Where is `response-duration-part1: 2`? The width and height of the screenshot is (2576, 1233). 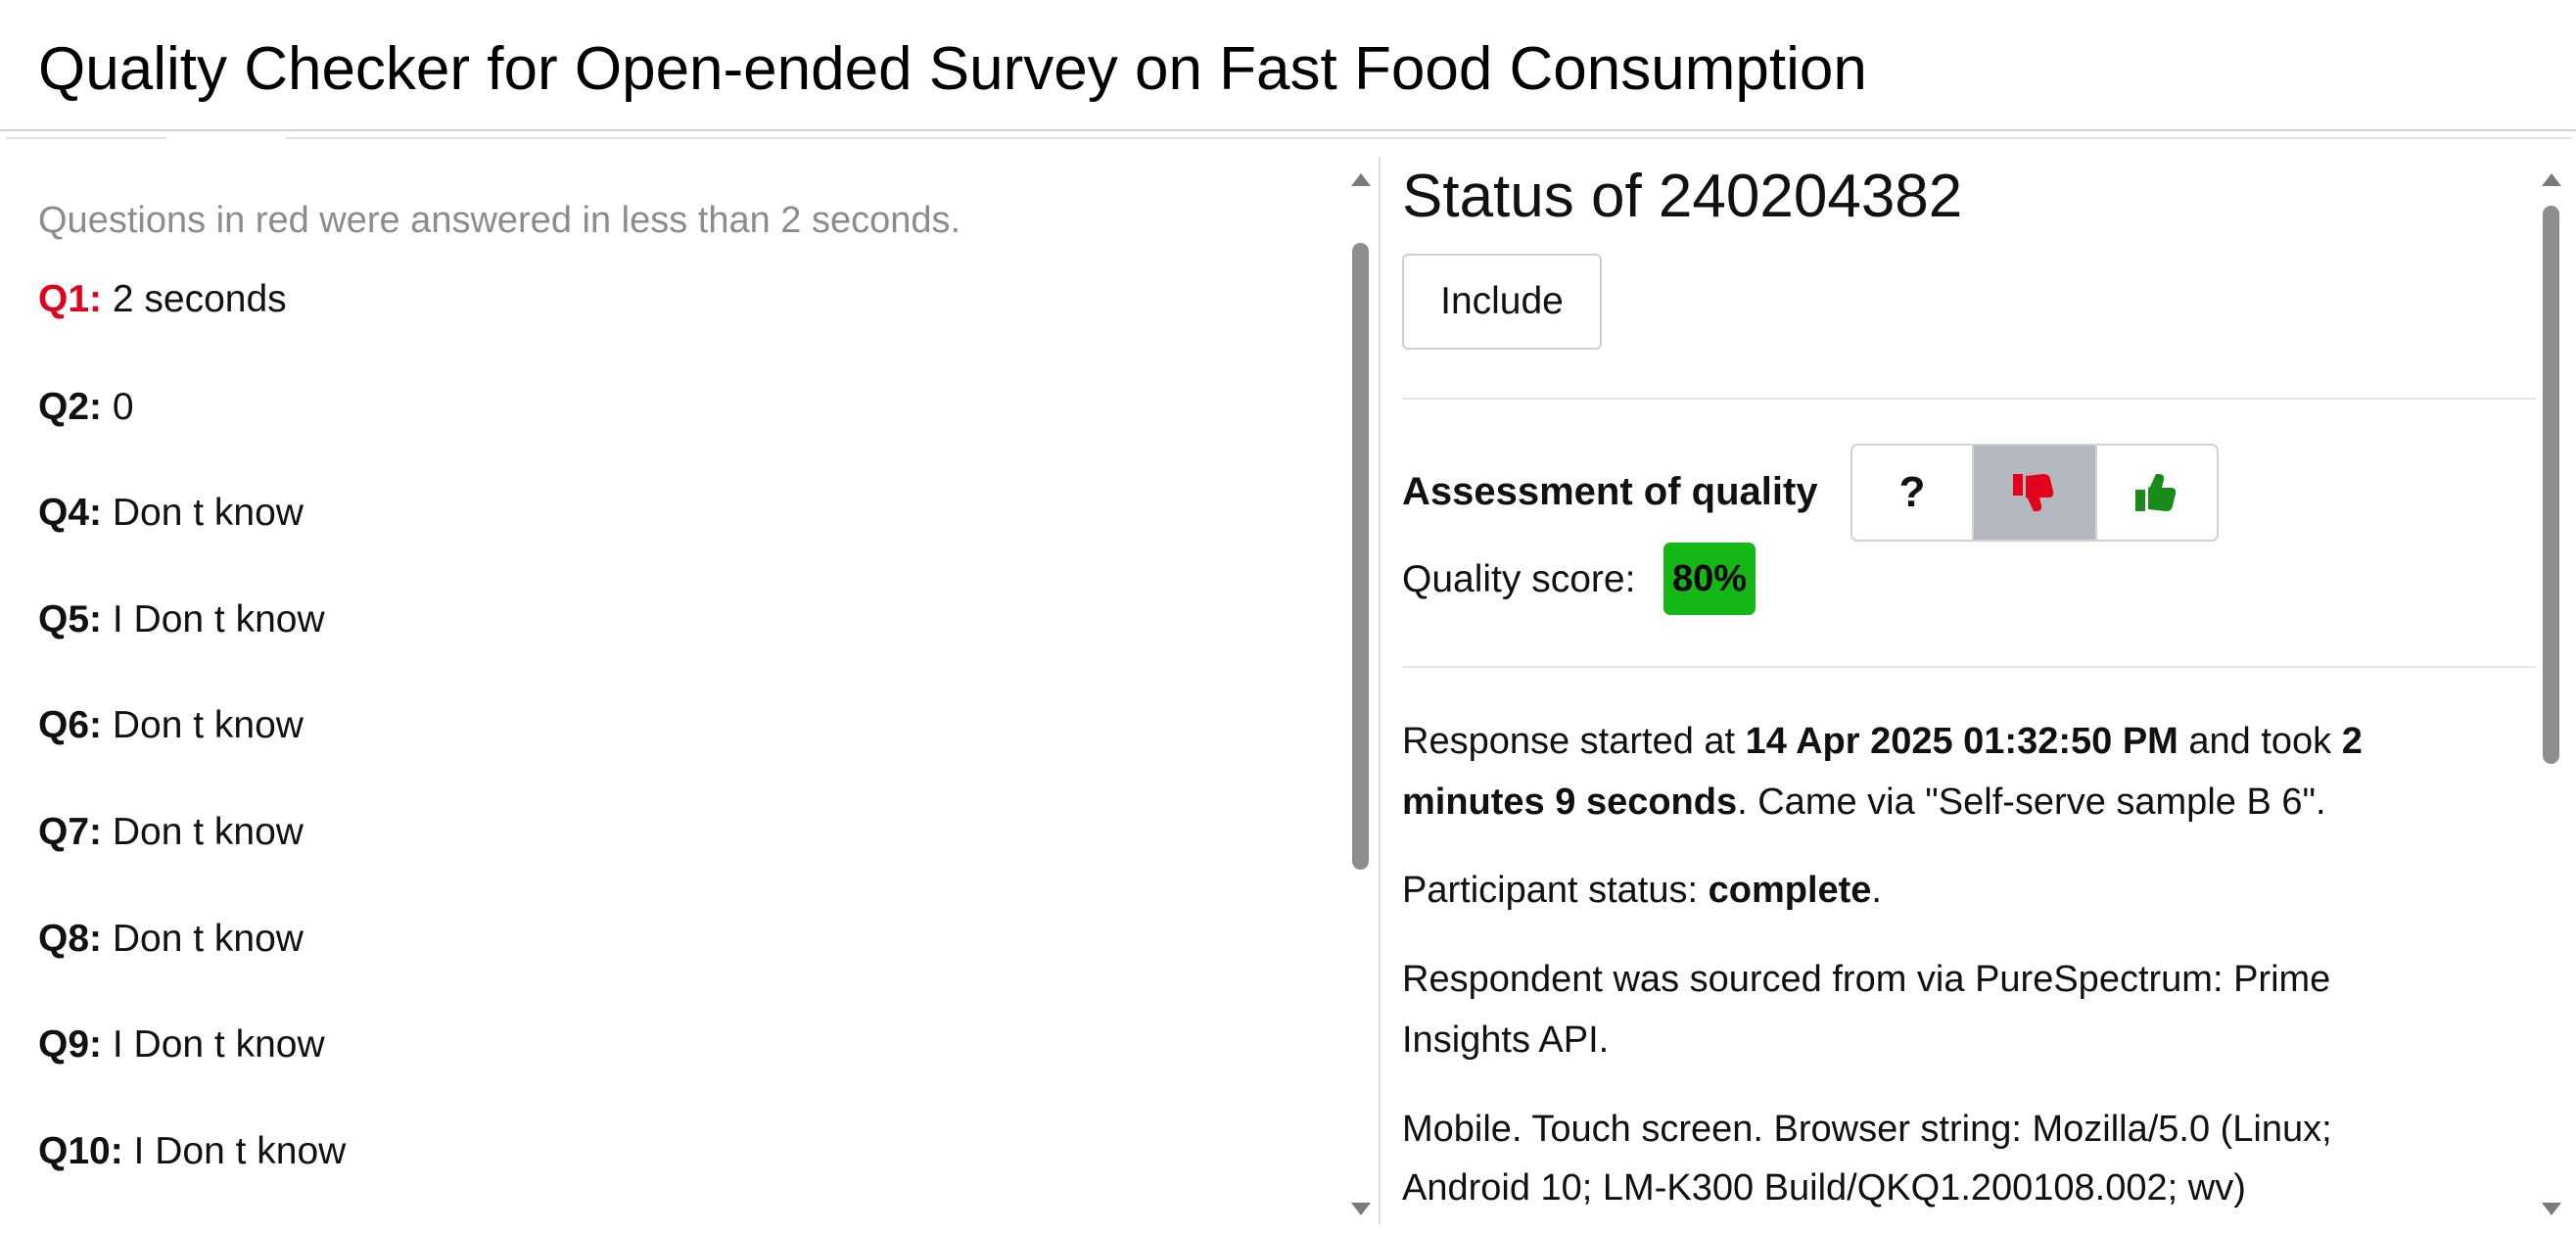
response-duration-part1: 2 is located at coordinates (2352, 741).